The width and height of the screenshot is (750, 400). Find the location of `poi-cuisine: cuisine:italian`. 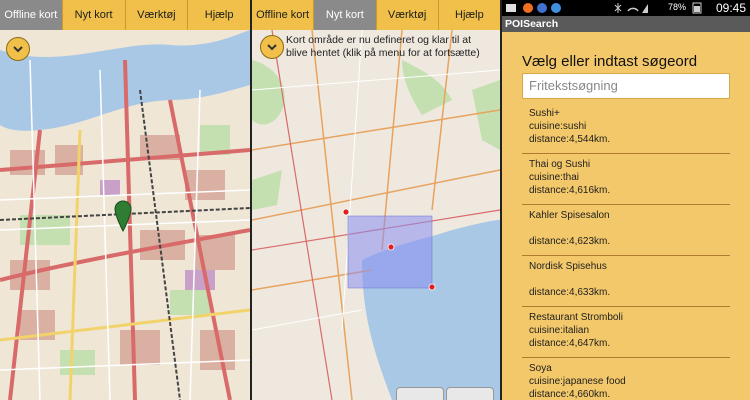

poi-cuisine: cuisine:italian is located at coordinates (559, 330).